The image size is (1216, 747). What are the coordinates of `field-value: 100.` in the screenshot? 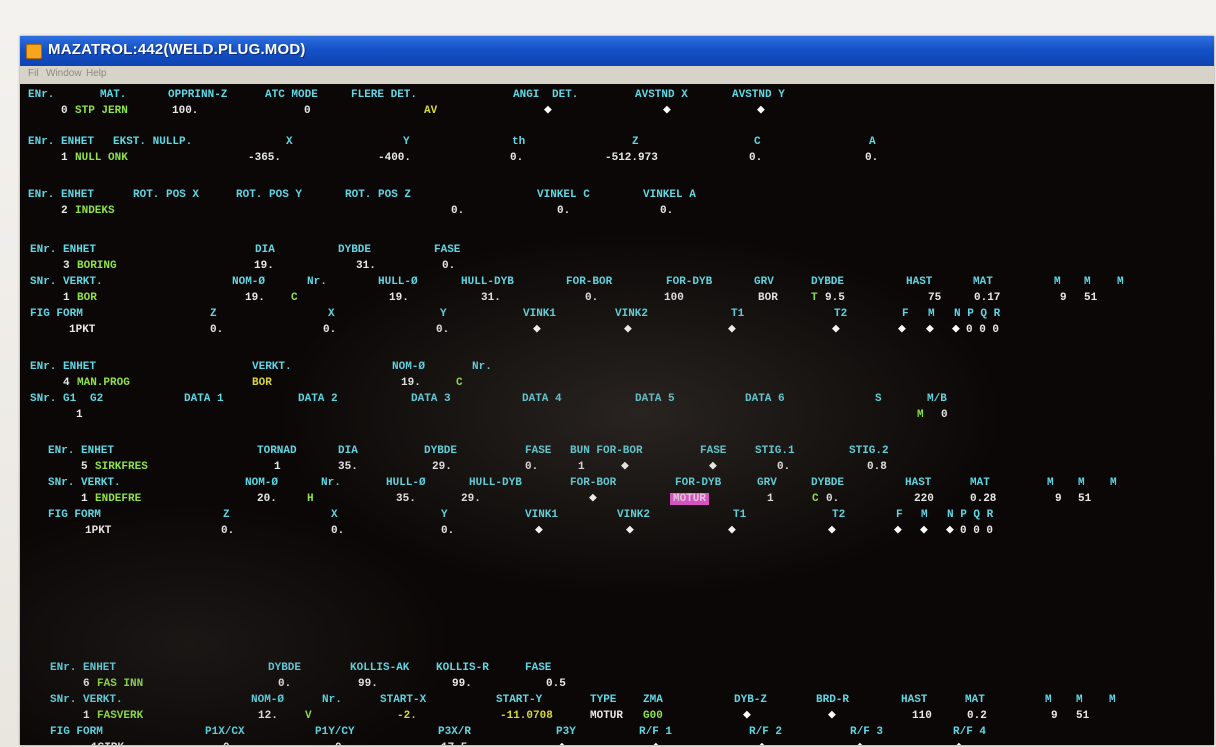 It's located at (185, 111).